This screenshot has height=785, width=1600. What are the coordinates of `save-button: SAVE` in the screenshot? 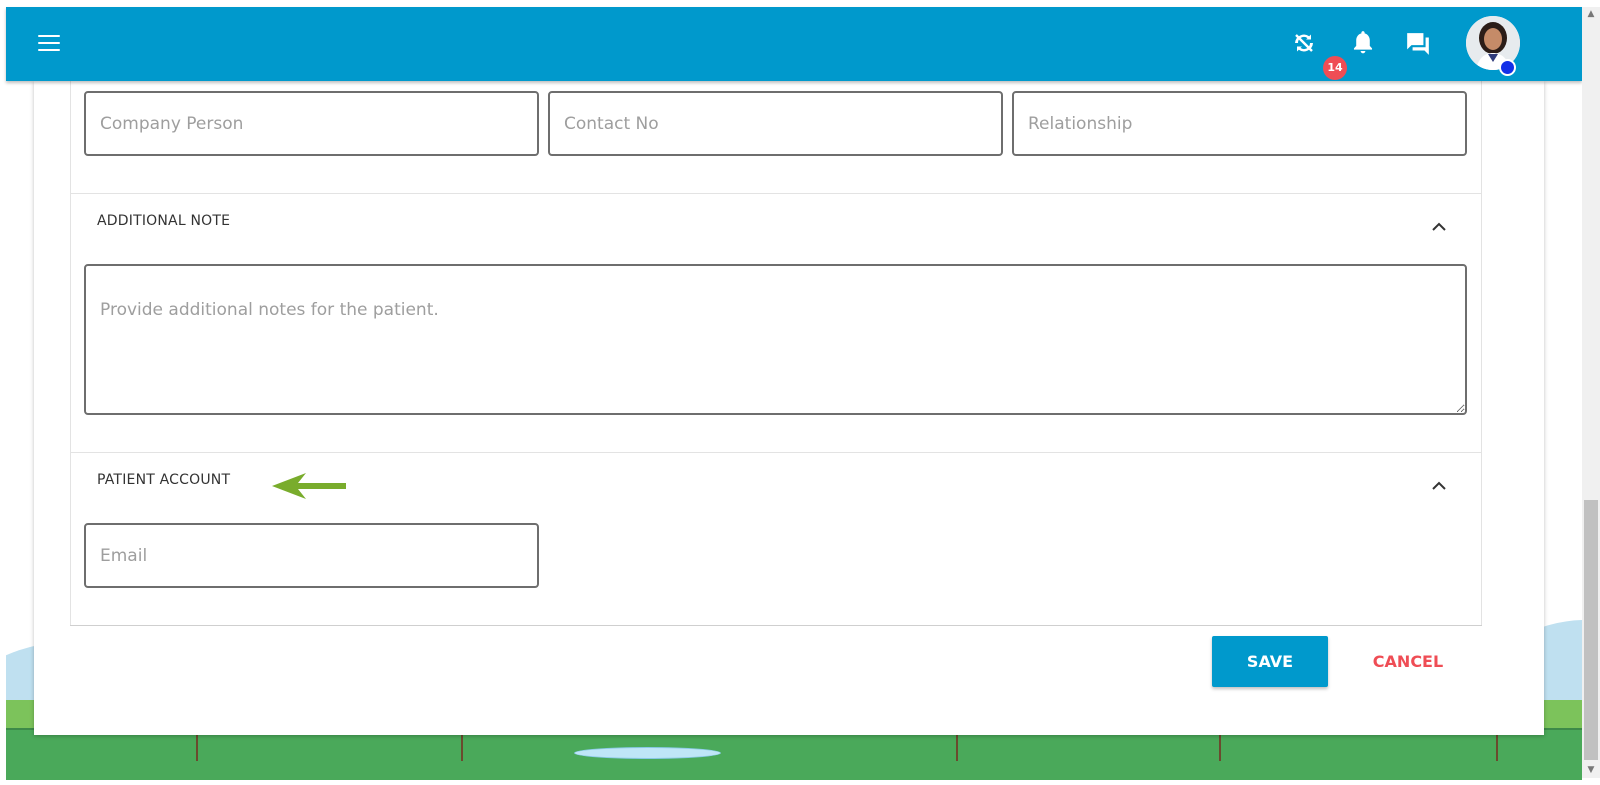 It's located at (1270, 661).